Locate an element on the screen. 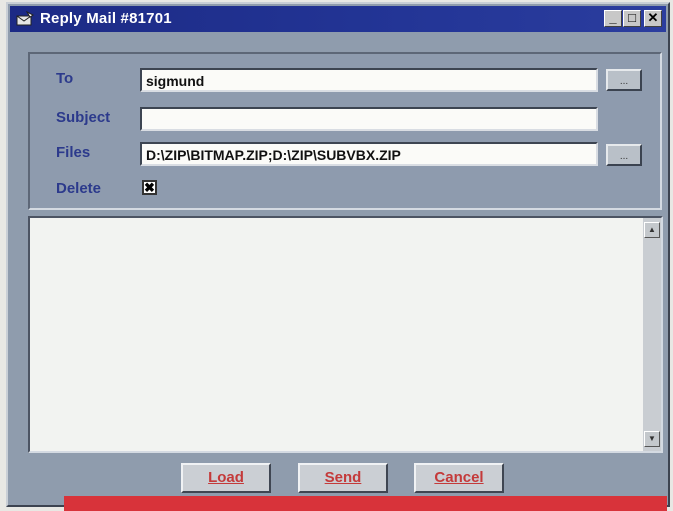 The image size is (673, 511). cancel-button: Cancel is located at coordinates (459, 478).